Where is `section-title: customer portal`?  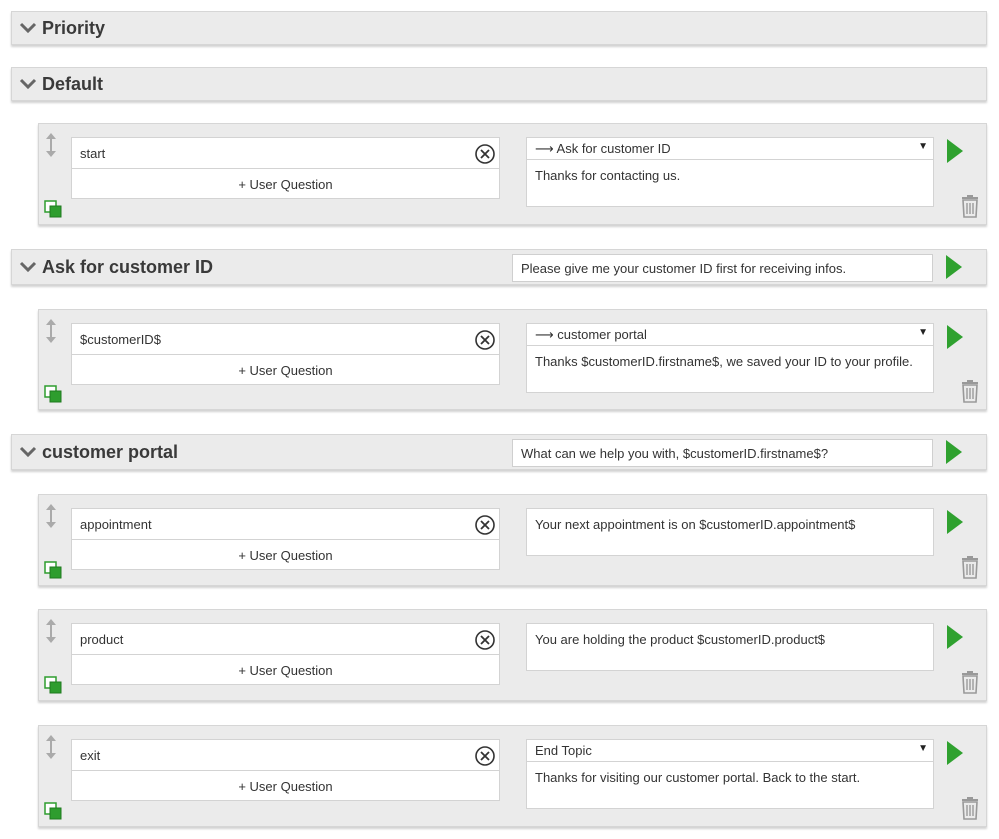 section-title: customer portal is located at coordinates (110, 451).